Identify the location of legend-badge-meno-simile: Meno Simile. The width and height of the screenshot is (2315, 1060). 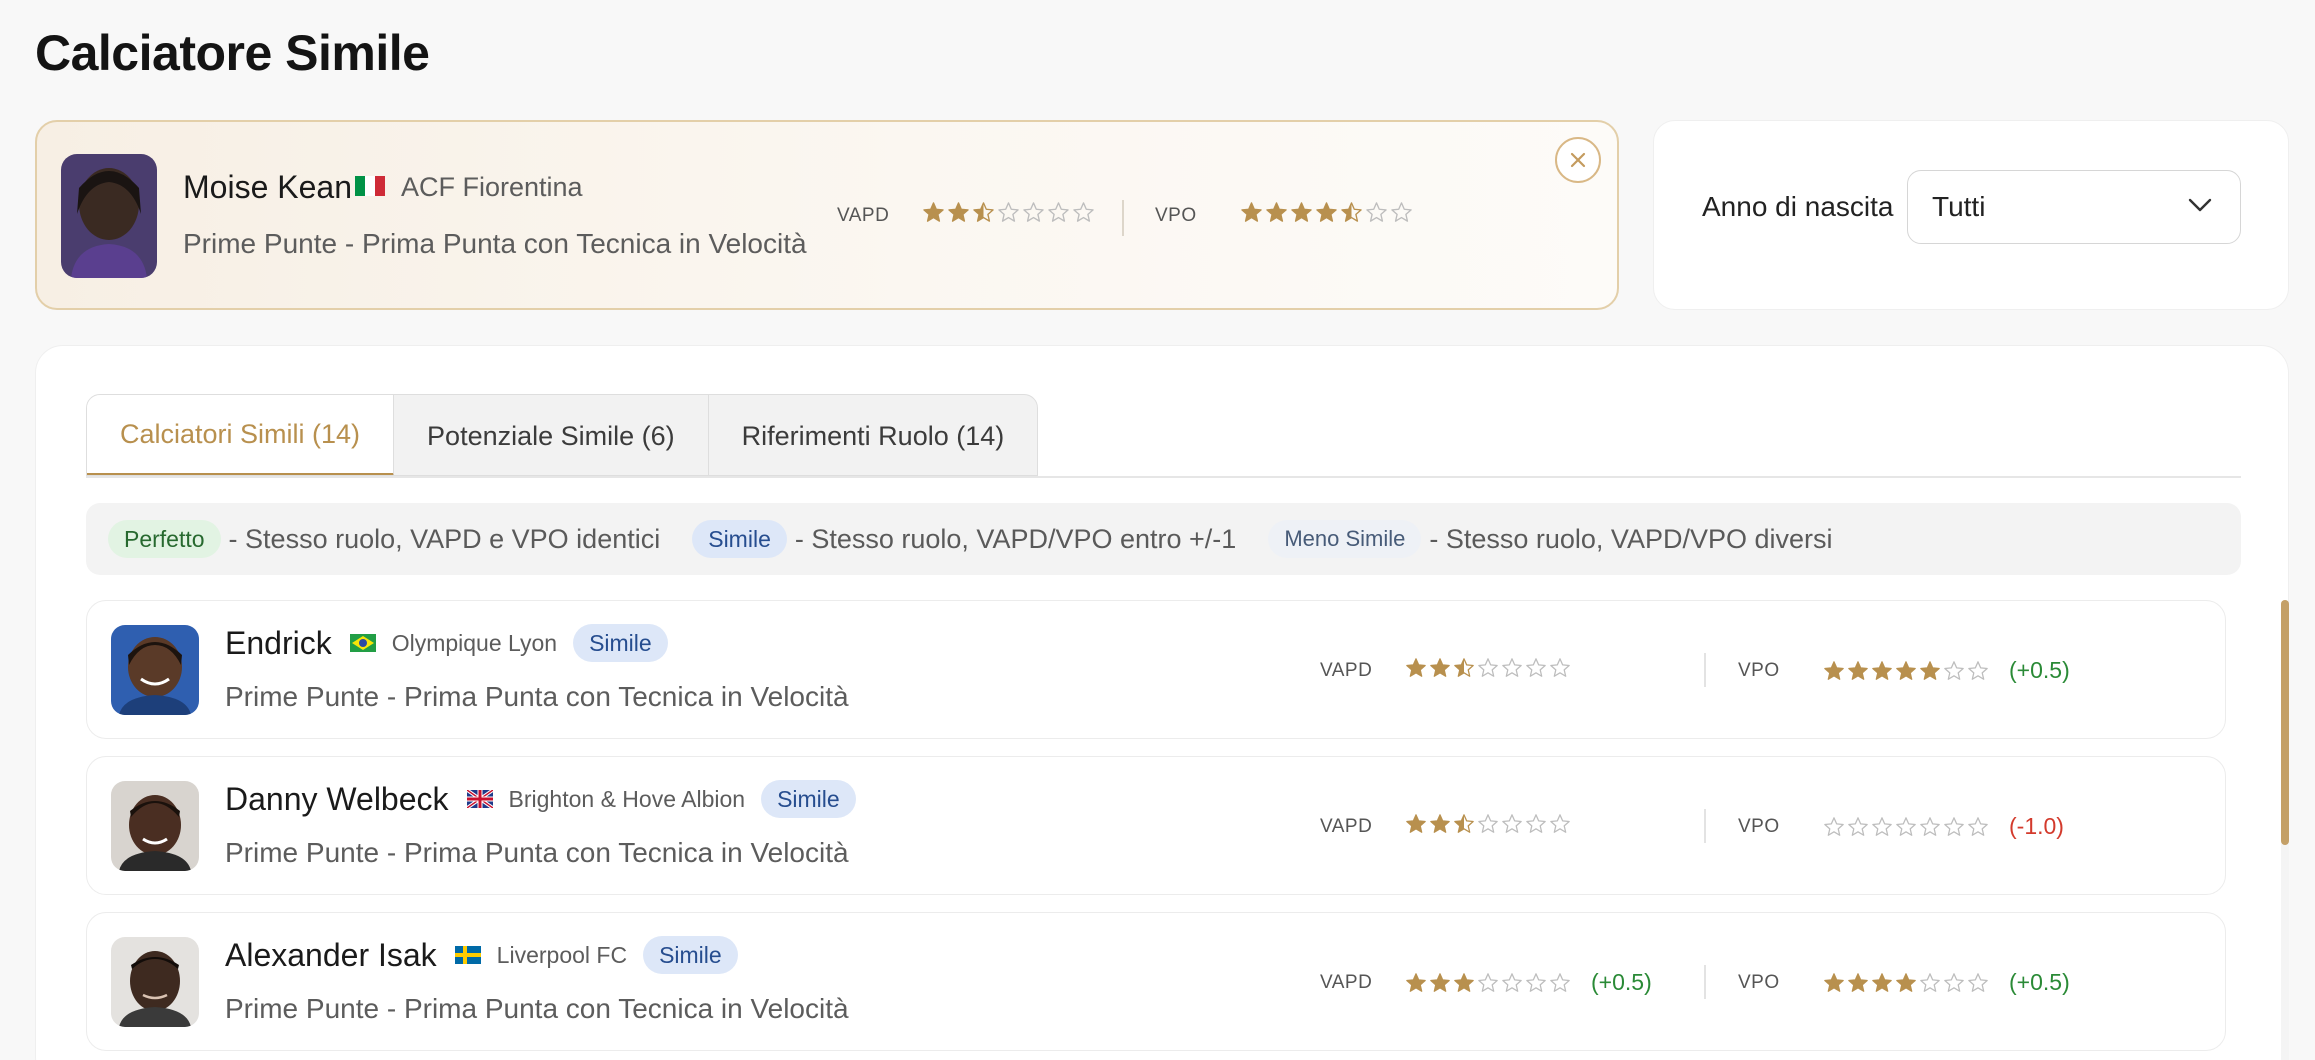
(1345, 539).